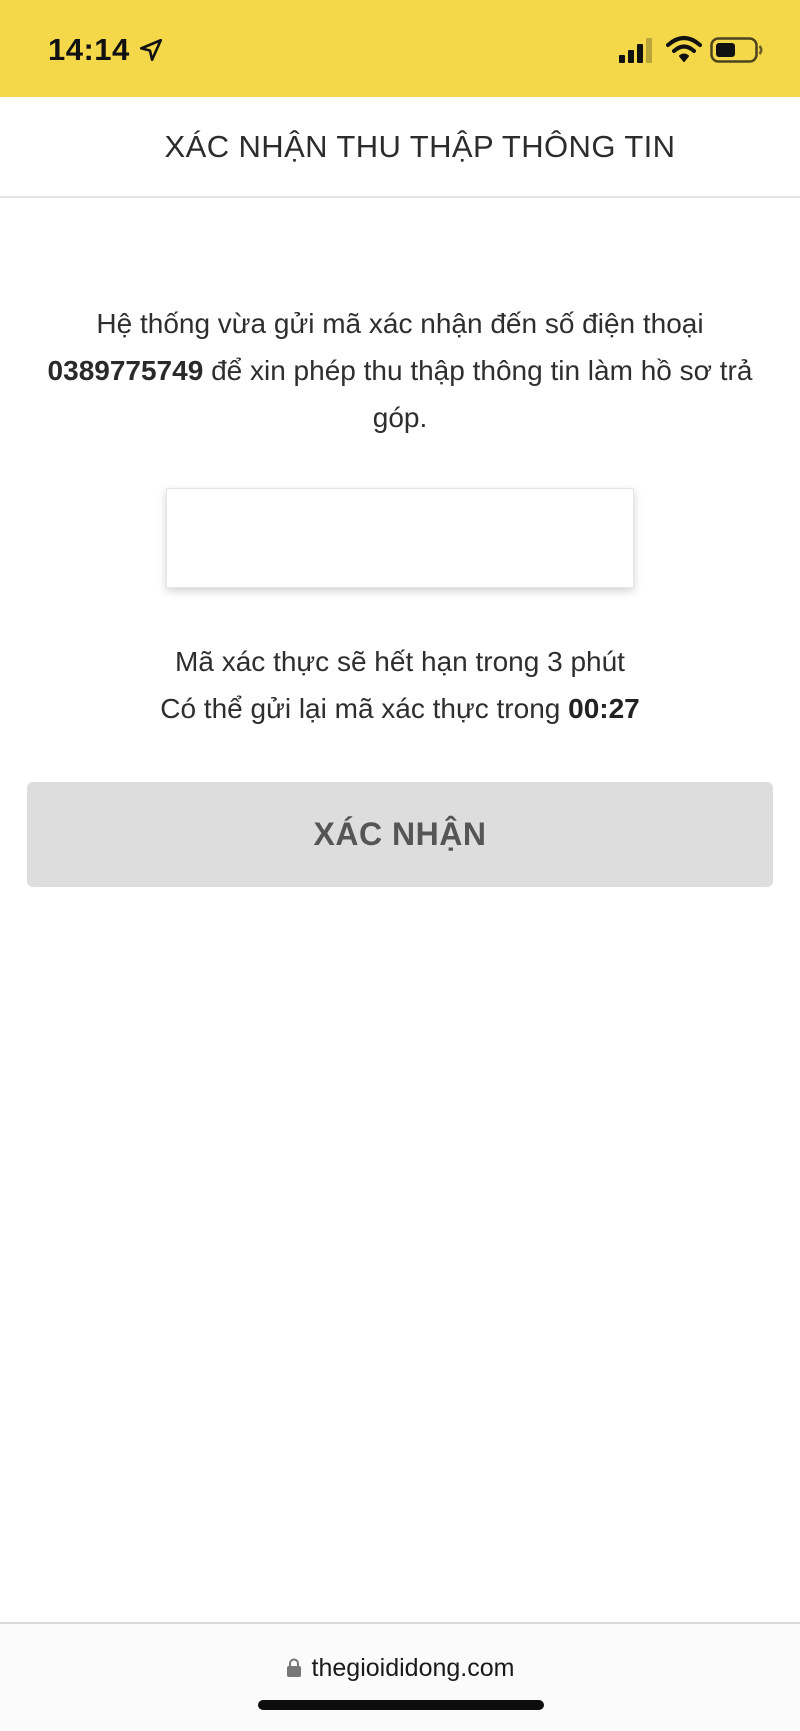  Describe the element at coordinates (413, 1668) in the screenshot. I see `url-text: thegioididong.com` at that location.